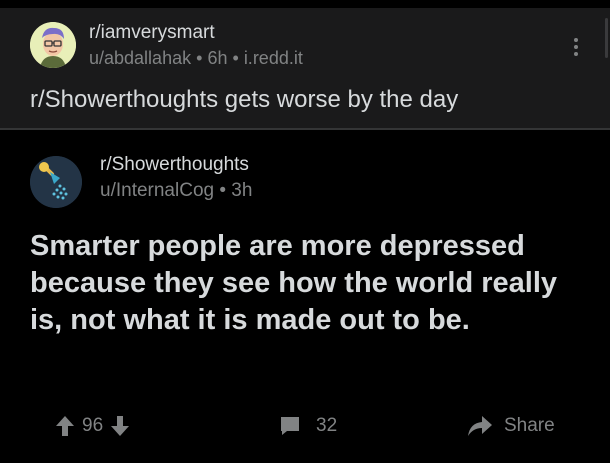 The height and width of the screenshot is (463, 610). Describe the element at coordinates (242, 190) in the screenshot. I see `inner-post-age: 3h` at that location.